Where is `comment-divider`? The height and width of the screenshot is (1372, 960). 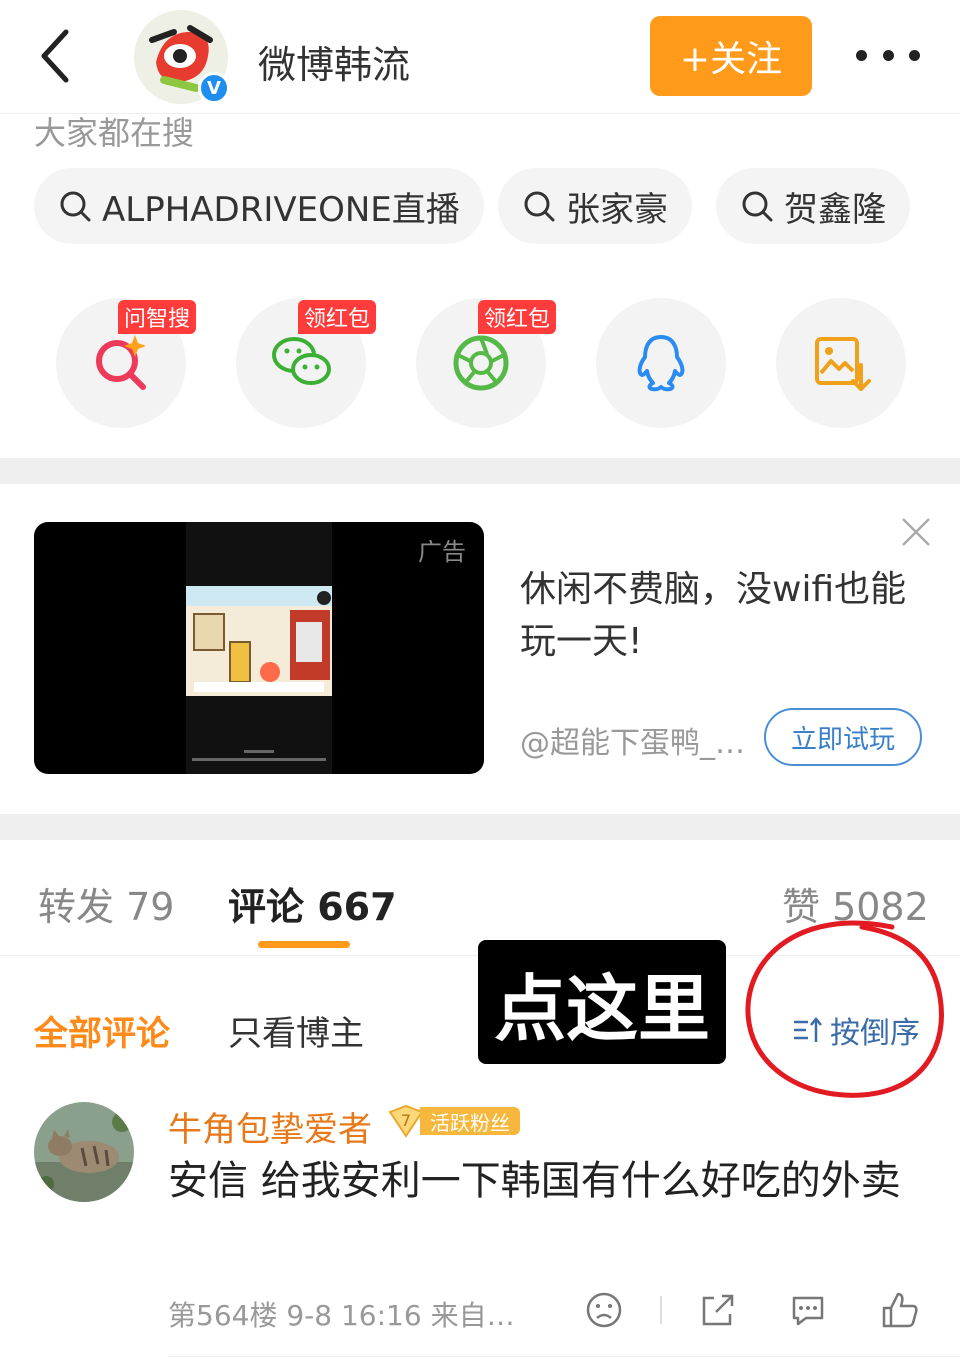
comment-divider is located at coordinates (564, 1356).